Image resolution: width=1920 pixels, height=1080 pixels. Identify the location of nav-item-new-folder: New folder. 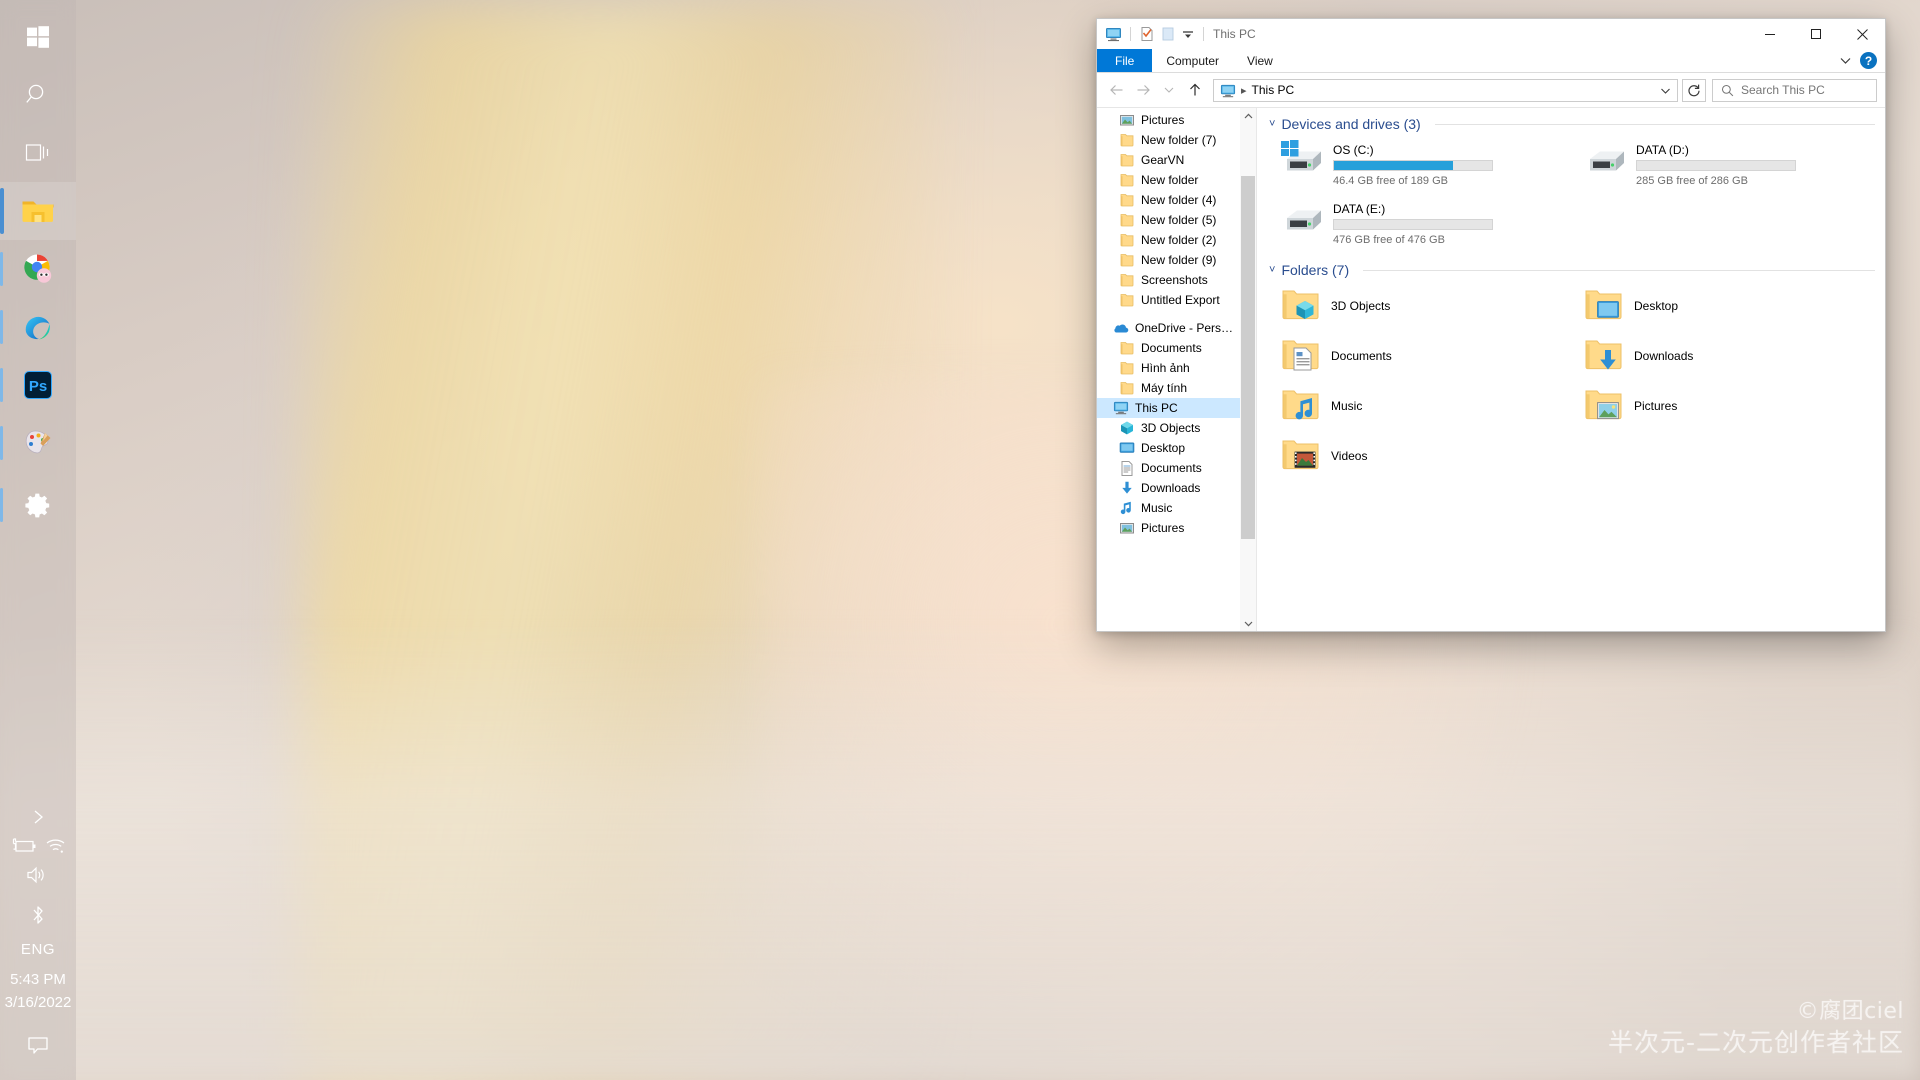
(1176, 180).